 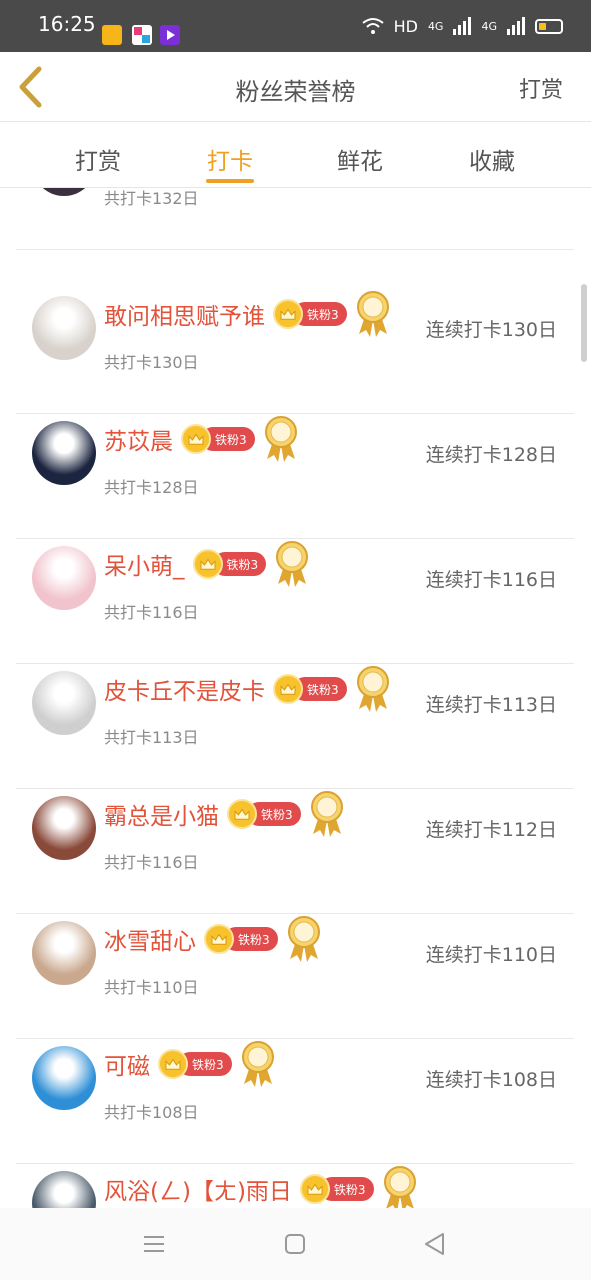 What do you see at coordinates (150, 939) in the screenshot?
I see `fan-name: 冰雪甜心` at bounding box center [150, 939].